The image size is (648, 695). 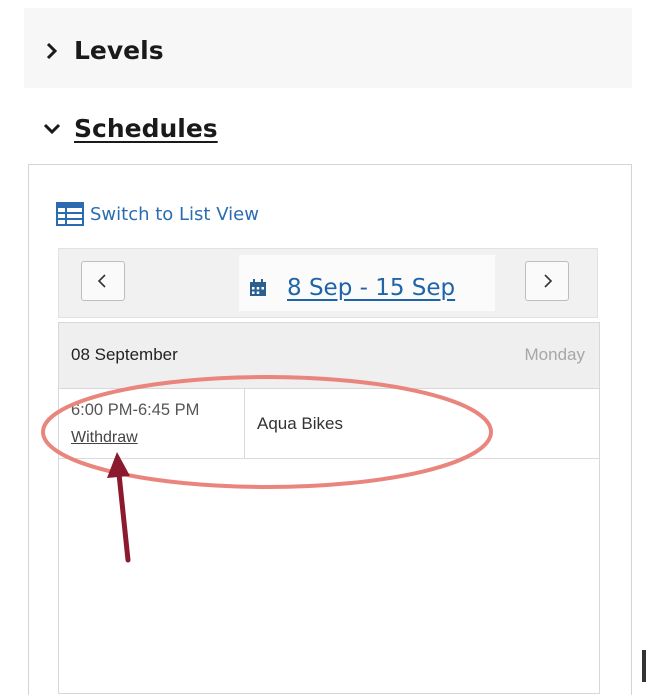 I want to click on next-week-button, so click(x=547, y=281).